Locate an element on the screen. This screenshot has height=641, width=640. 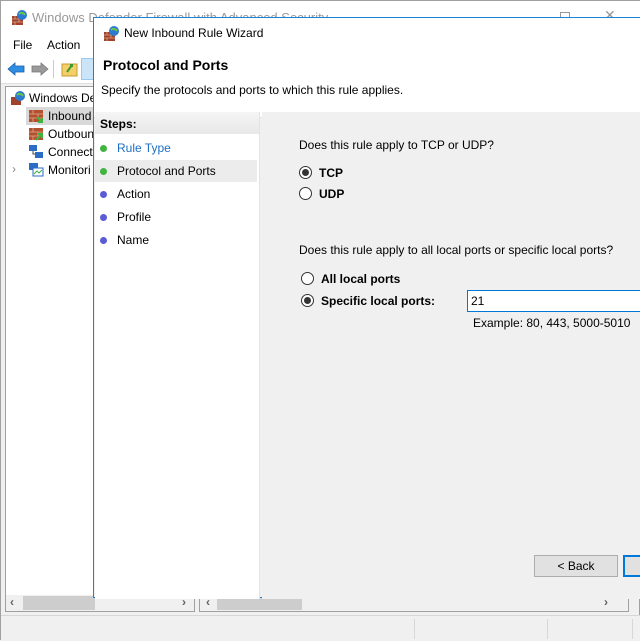
up-folder-icon is located at coordinates (69, 68).